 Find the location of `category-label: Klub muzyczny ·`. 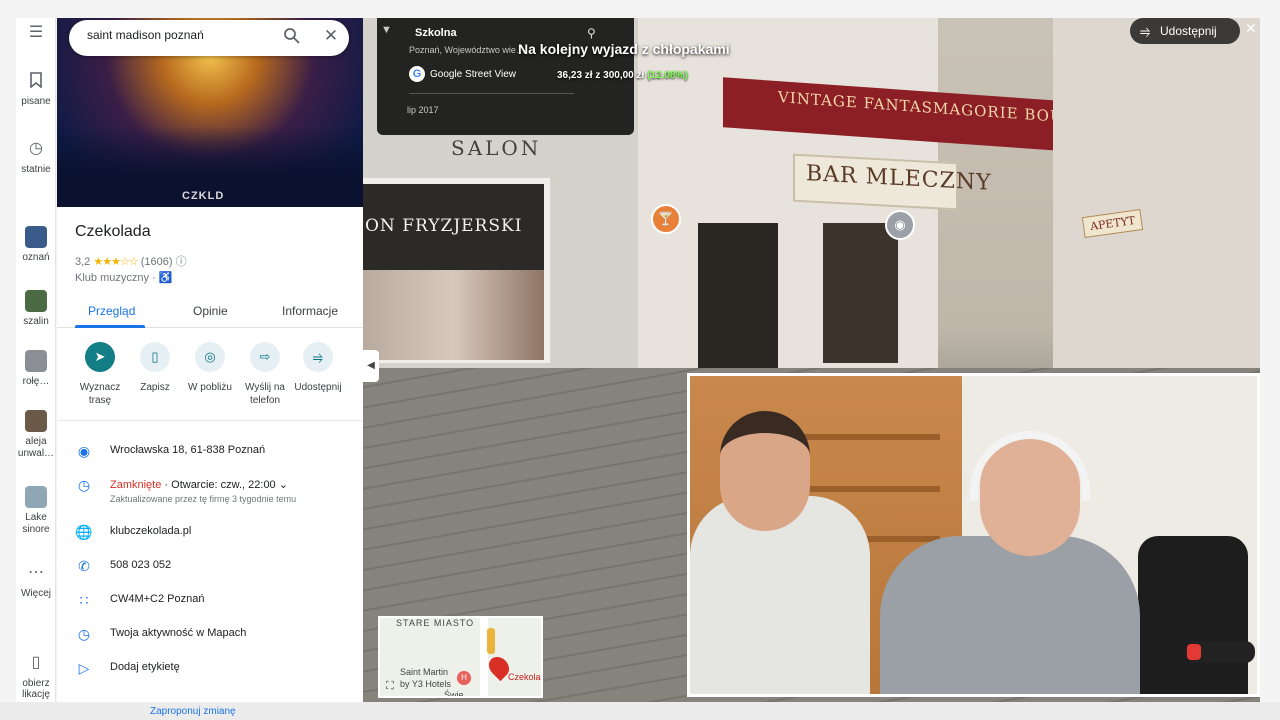

category-label: Klub muzyczny · is located at coordinates (117, 278).